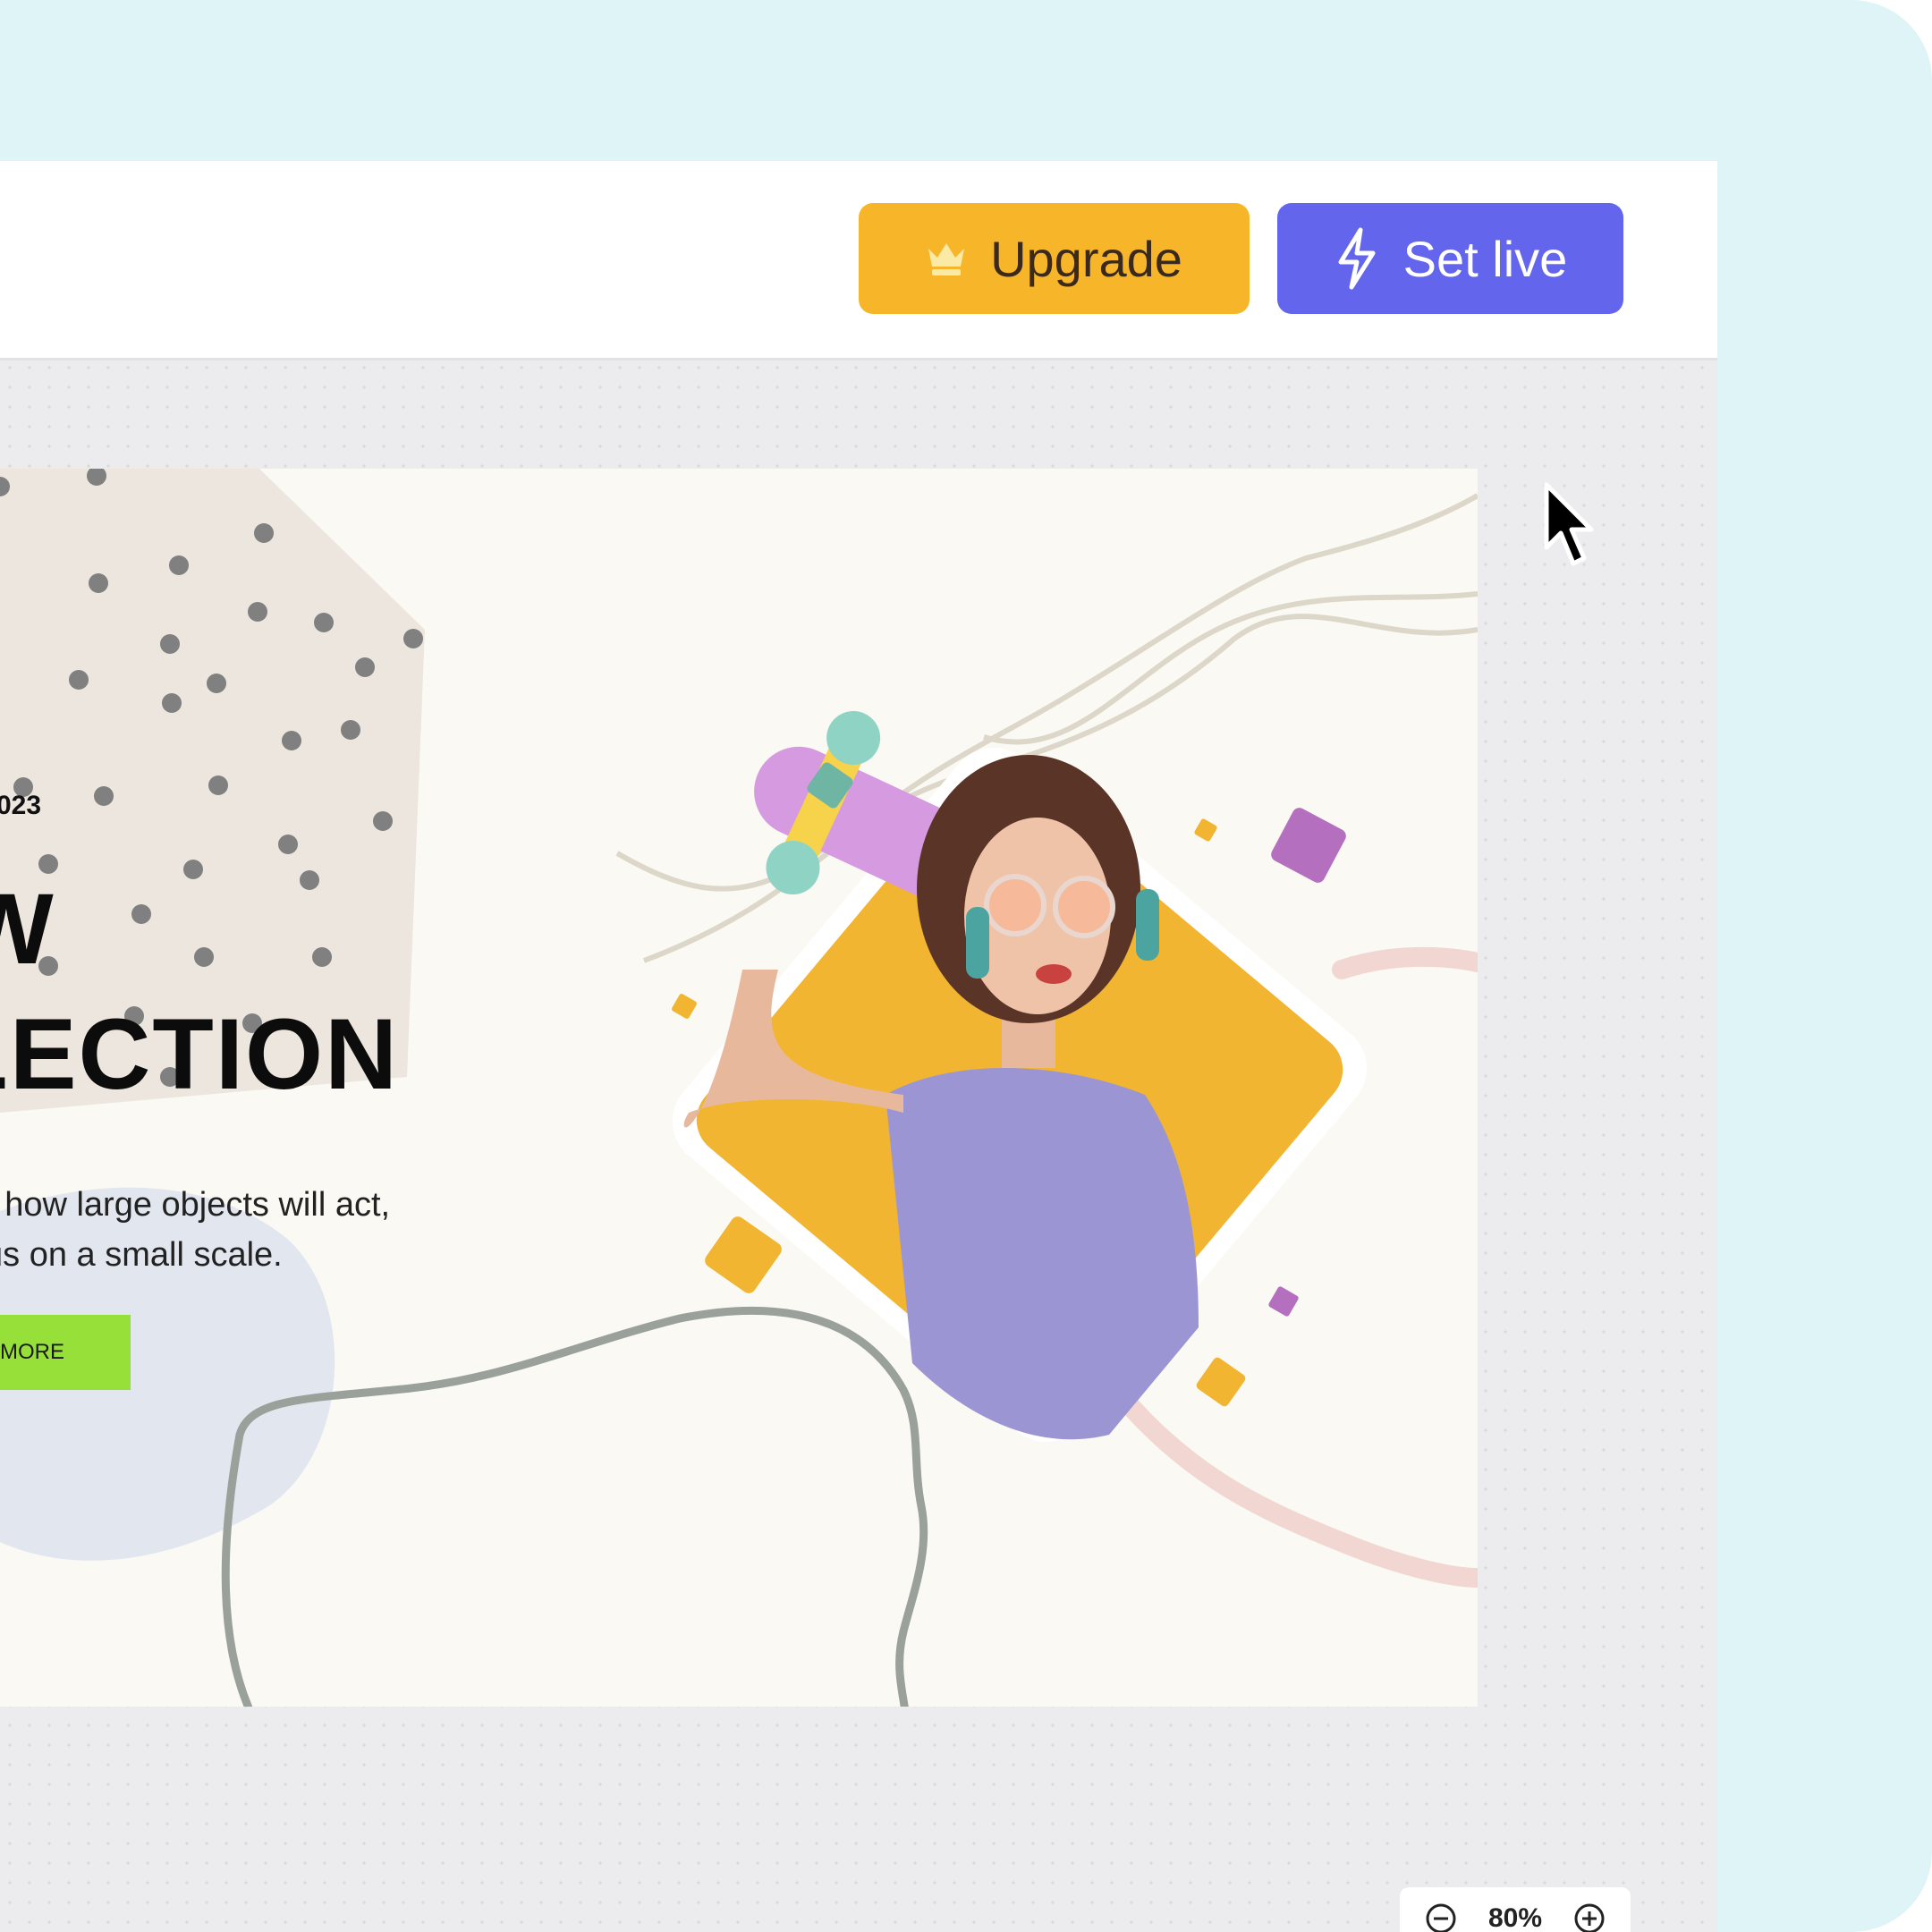 This screenshot has height=1932, width=1932. Describe the element at coordinates (21, 805) in the screenshot. I see `collection-year: 023` at that location.